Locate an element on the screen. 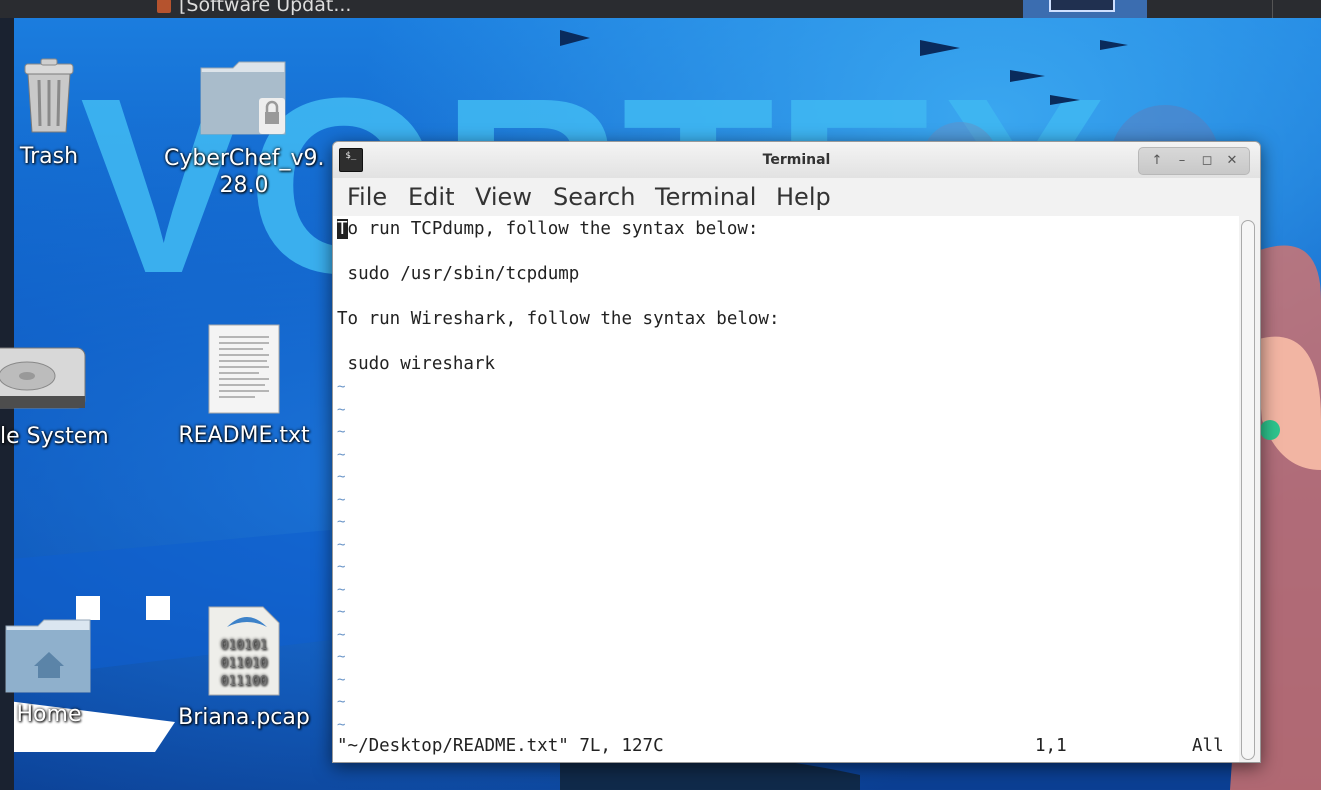 The width and height of the screenshot is (1321, 790). workspace-switcher is located at coordinates (1085, 9).